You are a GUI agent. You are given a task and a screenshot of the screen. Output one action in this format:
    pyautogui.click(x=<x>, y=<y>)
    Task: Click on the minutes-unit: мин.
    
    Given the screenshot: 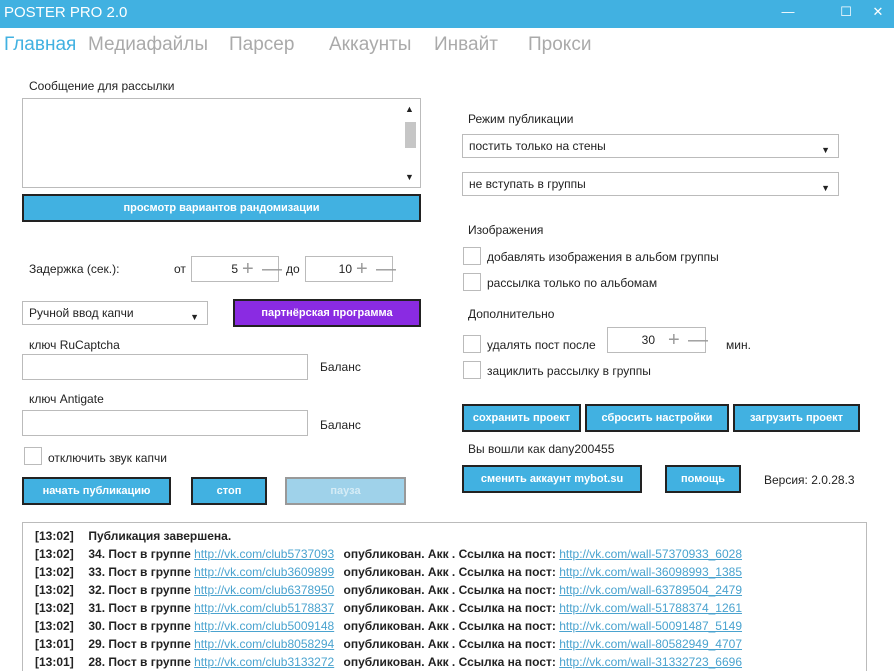 What is the action you would take?
    pyautogui.click(x=738, y=345)
    